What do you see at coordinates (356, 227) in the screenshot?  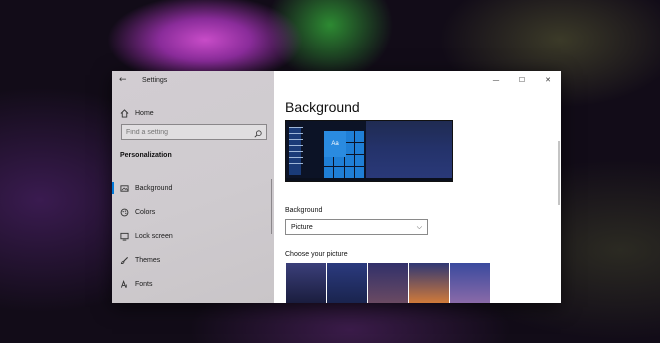 I see `background-type-dropdown: Picture ⌵` at bounding box center [356, 227].